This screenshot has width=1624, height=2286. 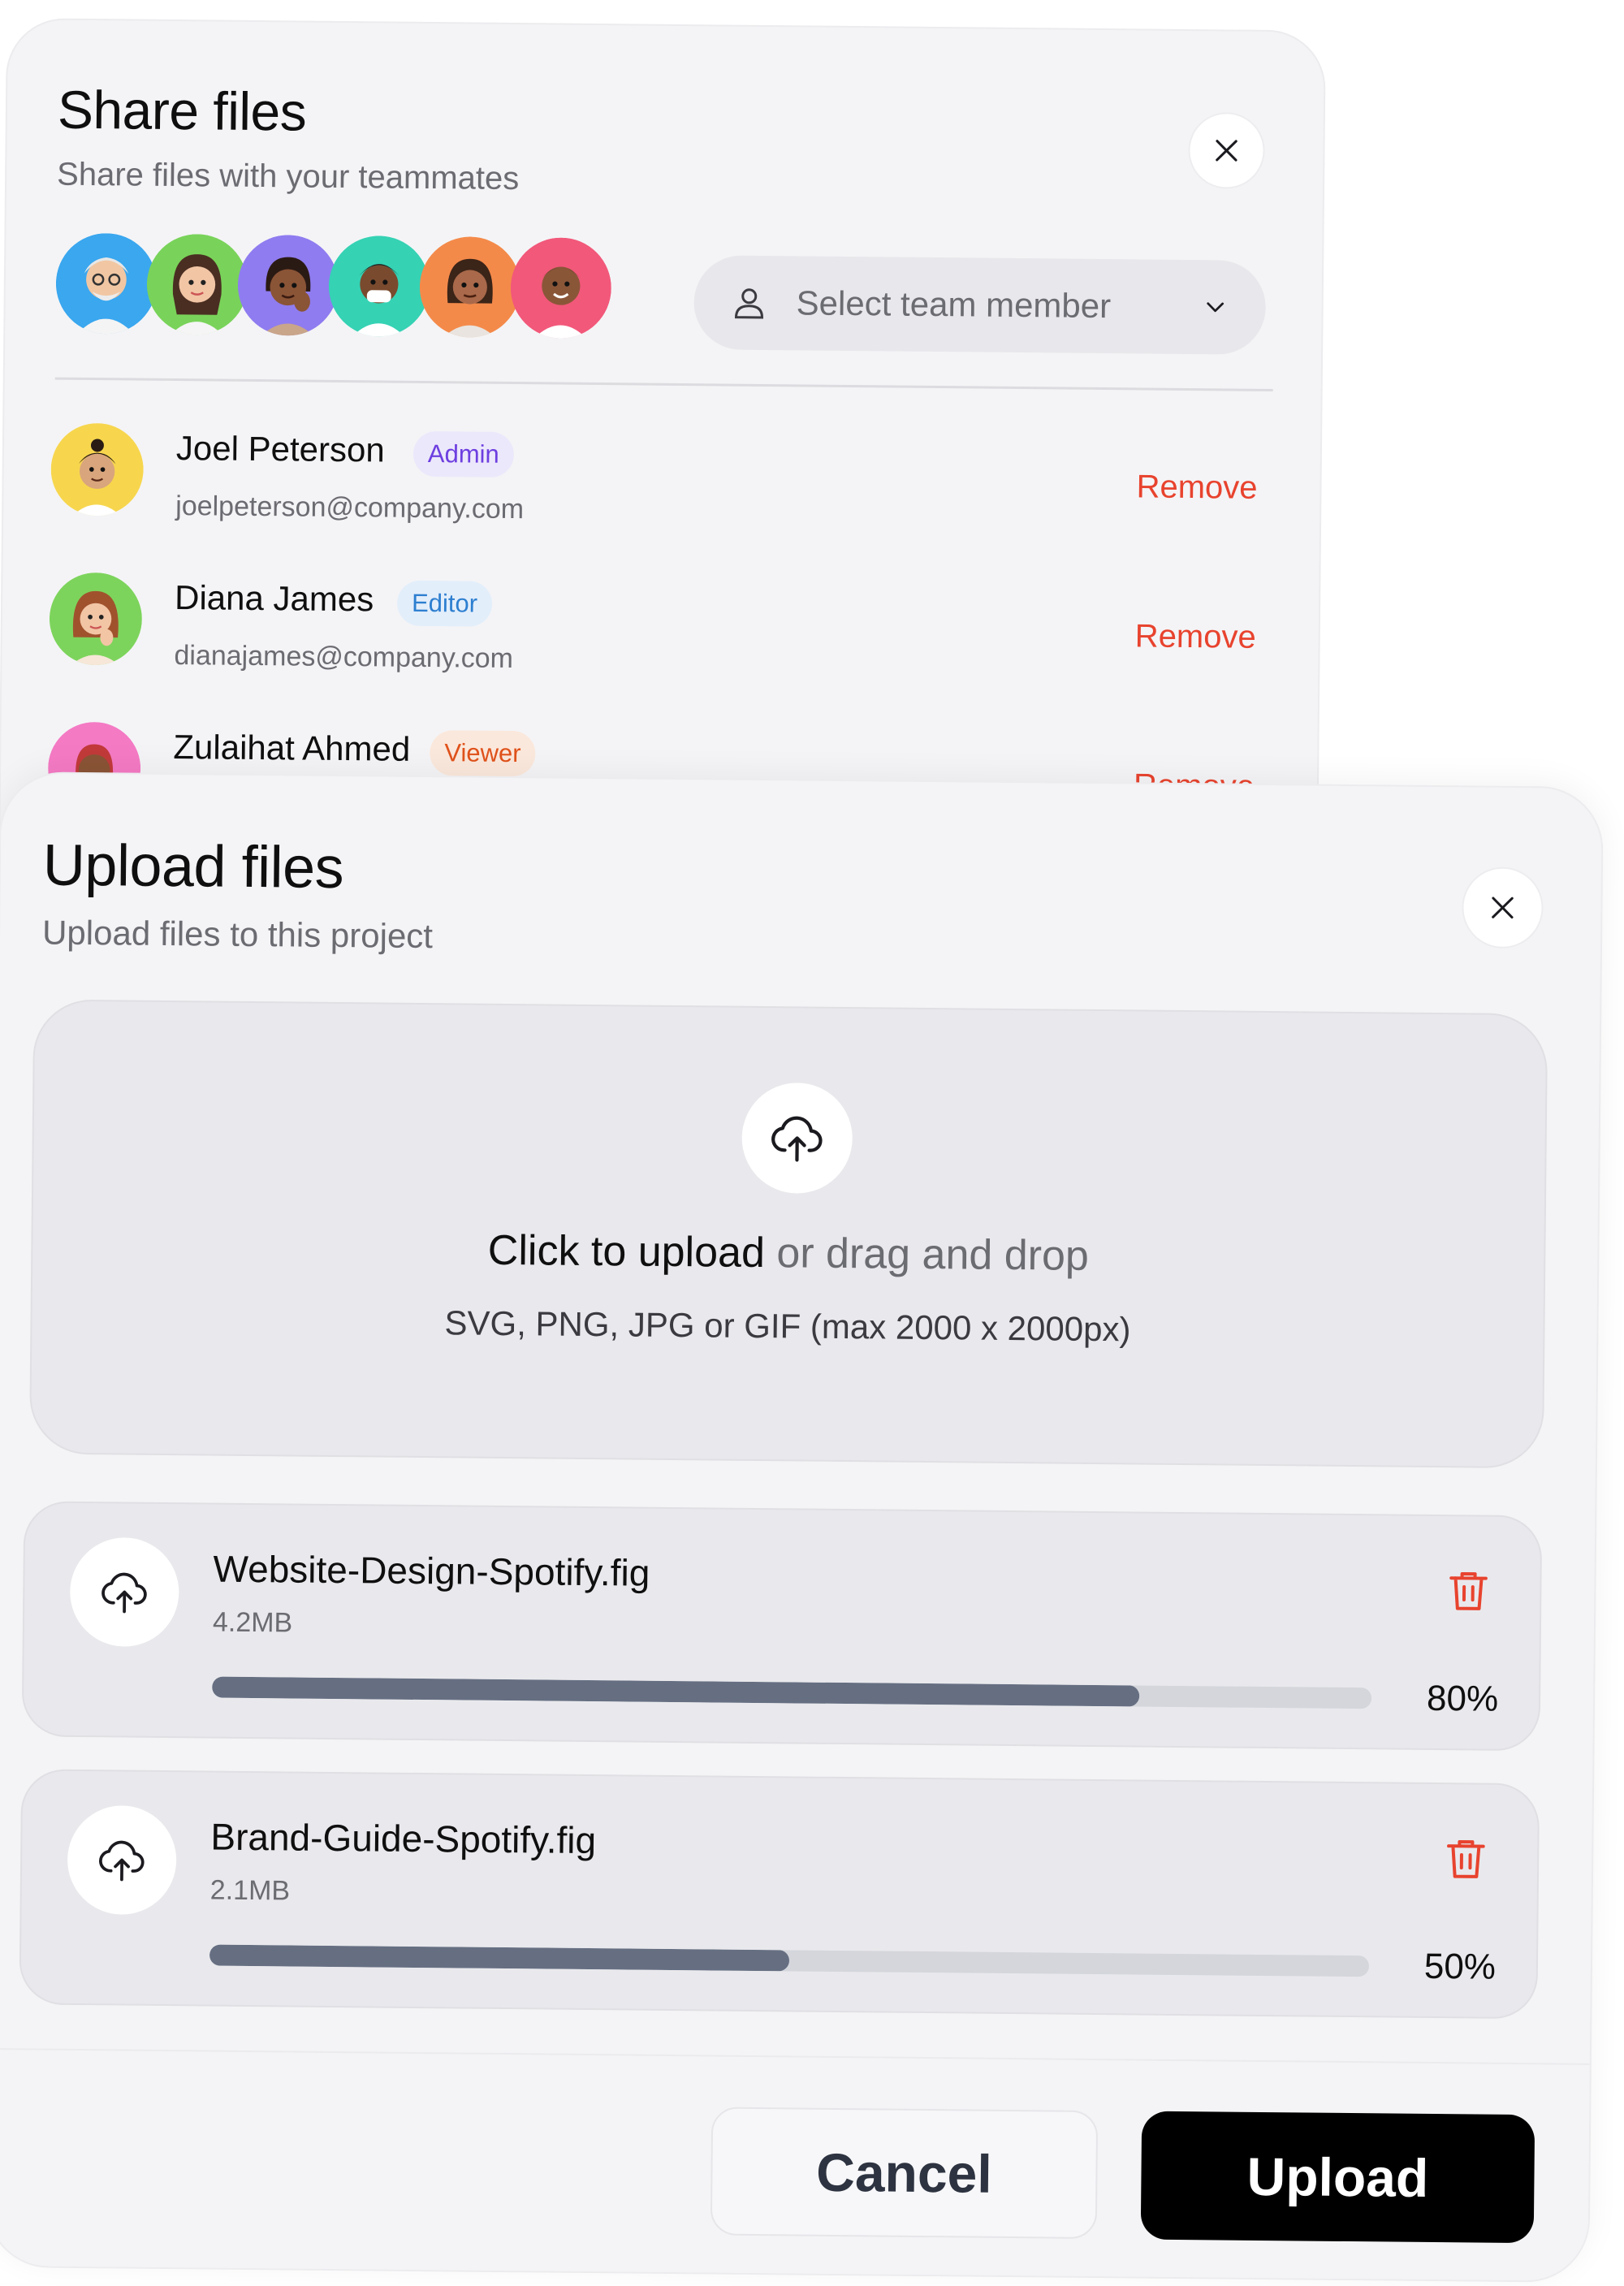 I want to click on role-badge: Viewer, so click(x=483, y=753).